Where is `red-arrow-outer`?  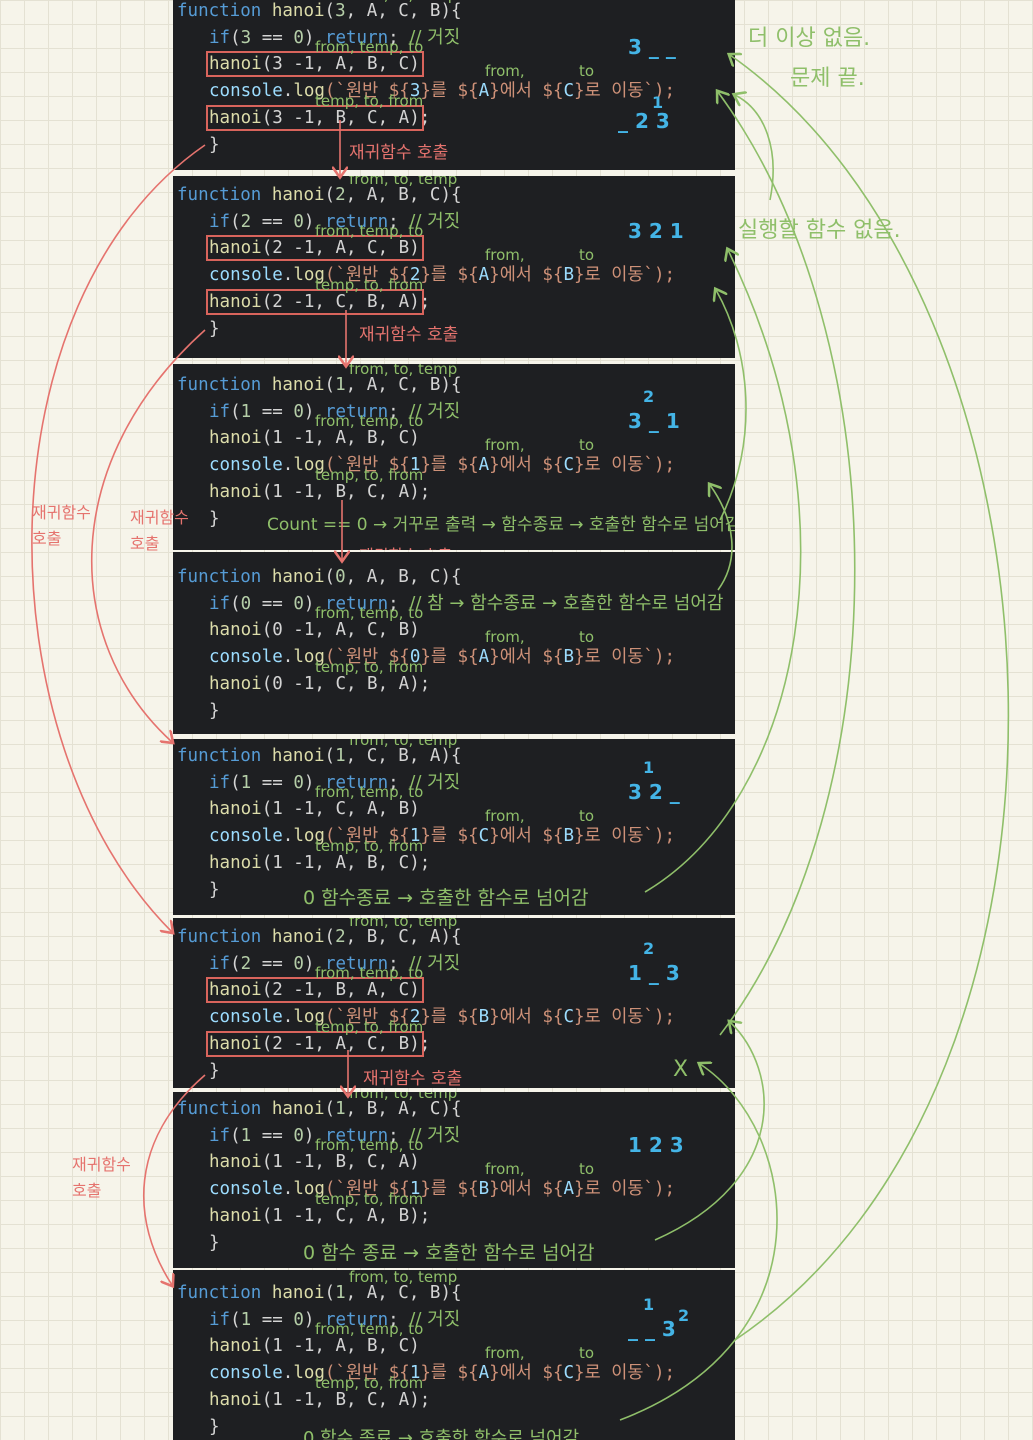 red-arrow-outer is located at coordinates (118, 538).